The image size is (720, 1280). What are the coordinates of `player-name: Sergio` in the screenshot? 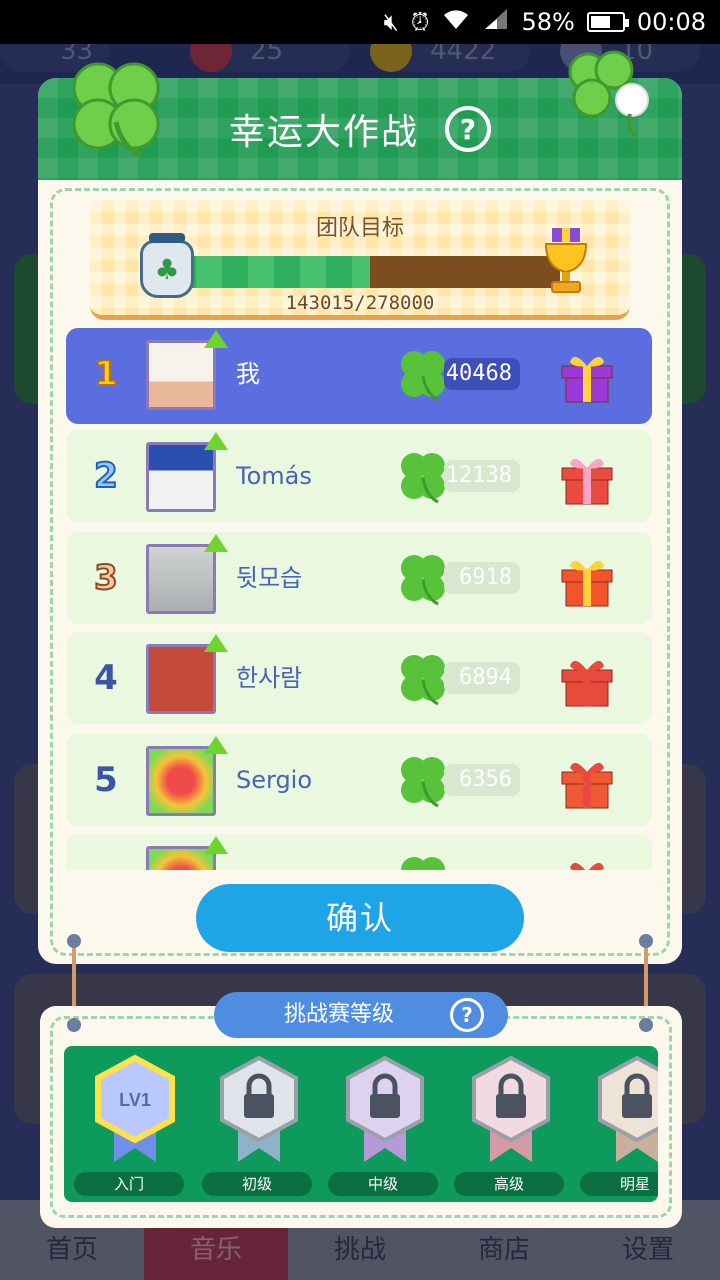 It's located at (274, 780).